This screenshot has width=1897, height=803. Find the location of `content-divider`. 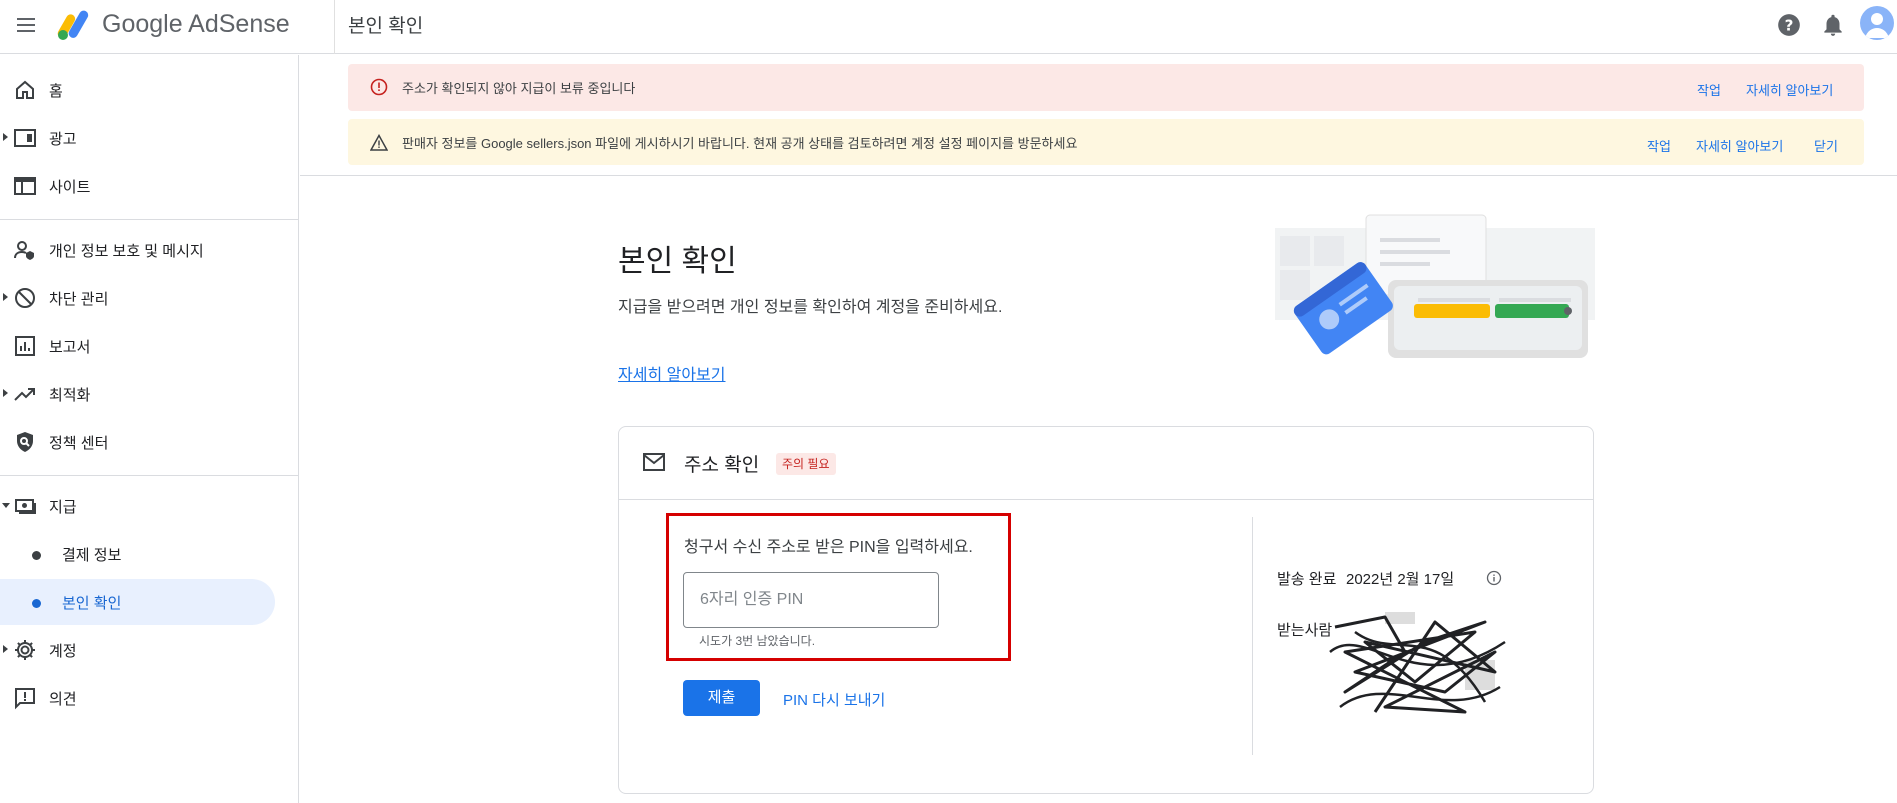

content-divider is located at coordinates (1098, 175).